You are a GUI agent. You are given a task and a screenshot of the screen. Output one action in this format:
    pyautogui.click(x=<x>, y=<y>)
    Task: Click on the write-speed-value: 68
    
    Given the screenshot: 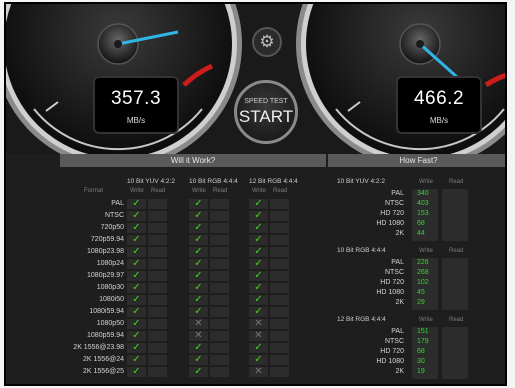 What is the action you would take?
    pyautogui.click(x=421, y=223)
    